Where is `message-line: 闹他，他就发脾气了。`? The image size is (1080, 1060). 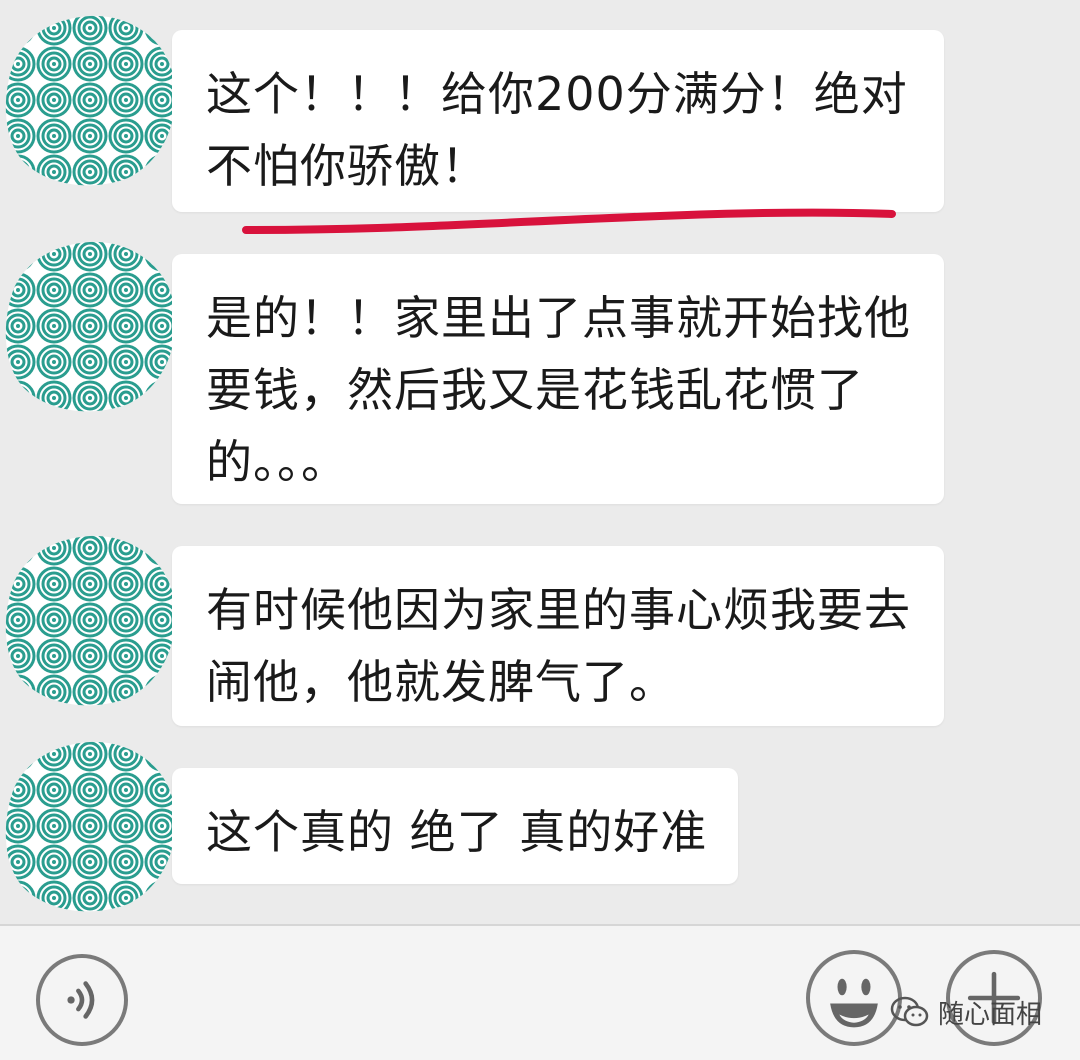
message-line: 闹他，他就发脾气了。 is located at coordinates (441, 682).